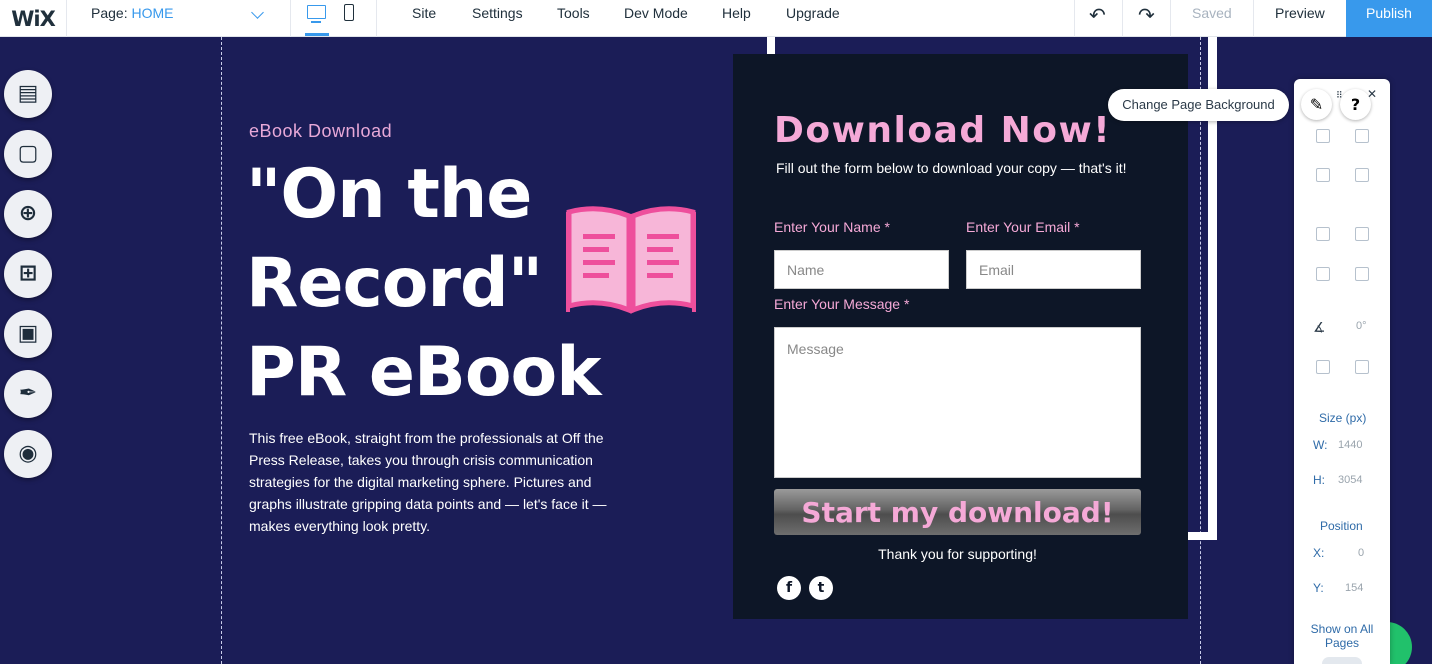 Image resolution: width=1432 pixels, height=664 pixels. What do you see at coordinates (1362, 136) in the screenshot?
I see `paste-icon` at bounding box center [1362, 136].